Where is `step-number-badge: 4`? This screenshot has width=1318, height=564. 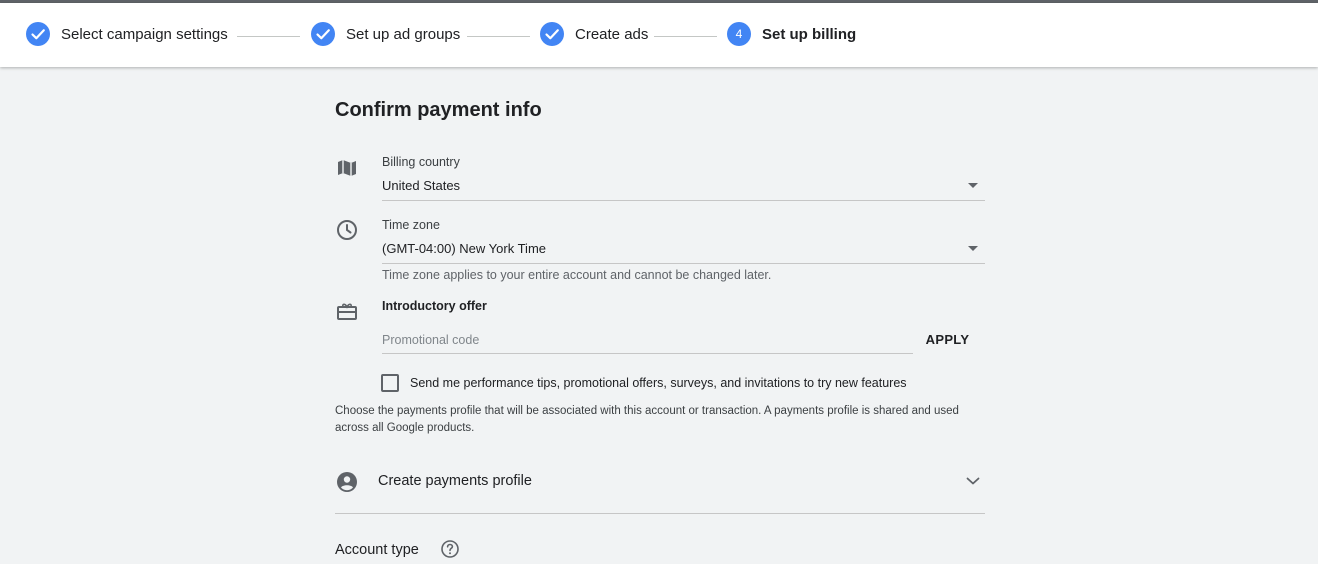 step-number-badge: 4 is located at coordinates (739, 34).